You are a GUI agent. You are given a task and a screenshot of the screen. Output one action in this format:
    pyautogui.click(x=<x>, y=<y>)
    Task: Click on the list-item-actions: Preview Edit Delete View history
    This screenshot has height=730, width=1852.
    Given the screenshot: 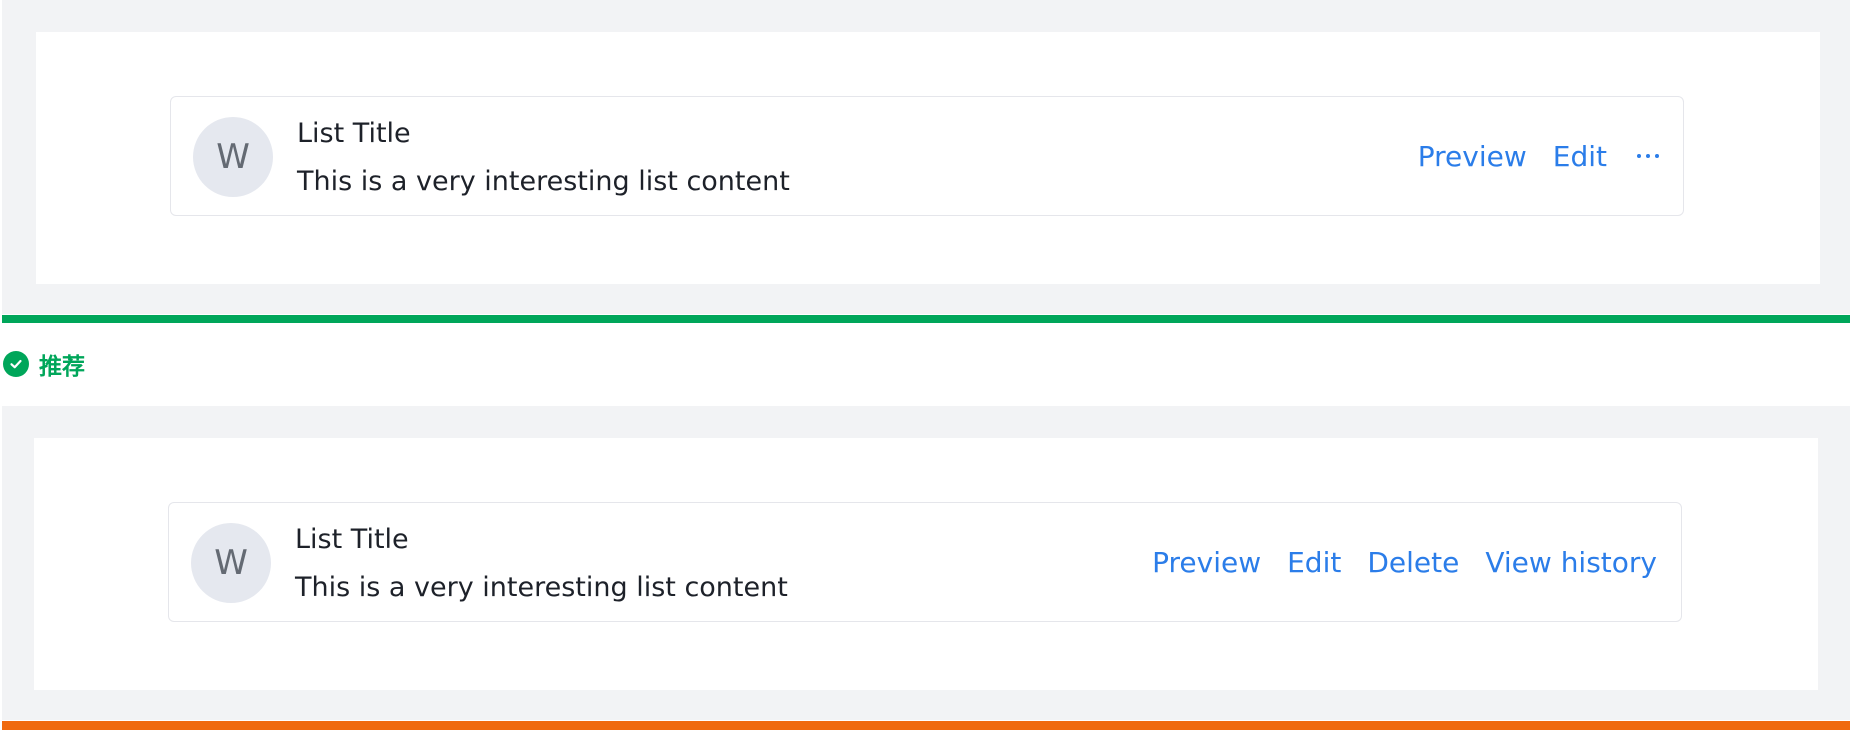 What is the action you would take?
    pyautogui.click(x=1404, y=562)
    